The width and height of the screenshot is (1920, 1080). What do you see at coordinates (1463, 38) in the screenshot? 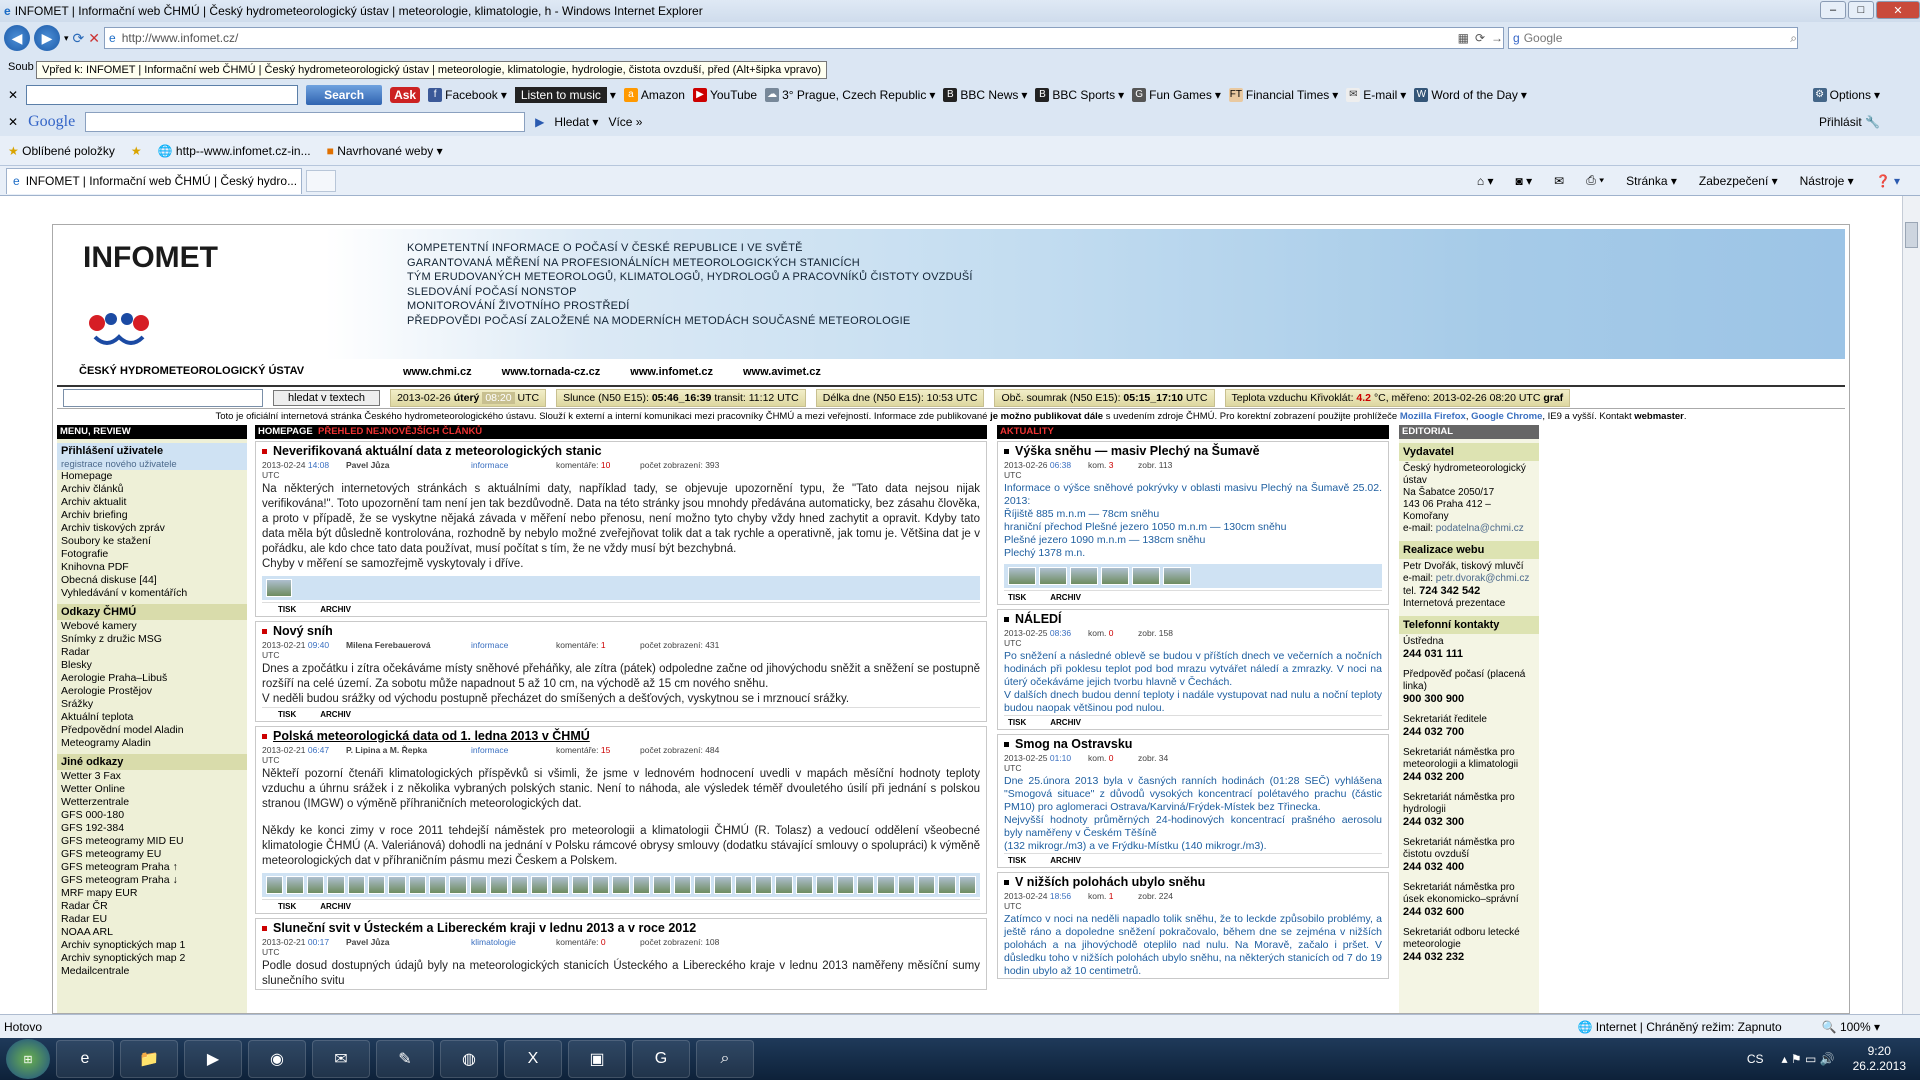
I see `compat-icon: ▦` at bounding box center [1463, 38].